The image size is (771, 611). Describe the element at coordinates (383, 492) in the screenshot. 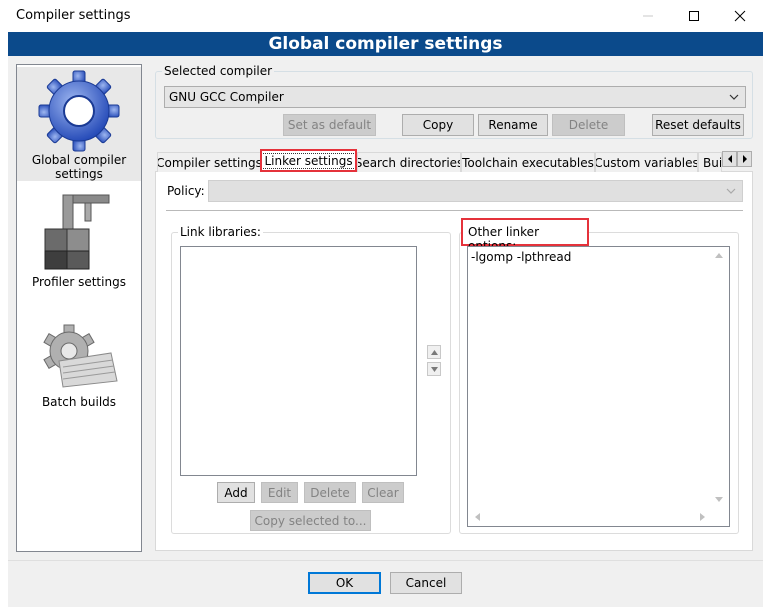

I see `clear-libraries-button: Clear` at that location.